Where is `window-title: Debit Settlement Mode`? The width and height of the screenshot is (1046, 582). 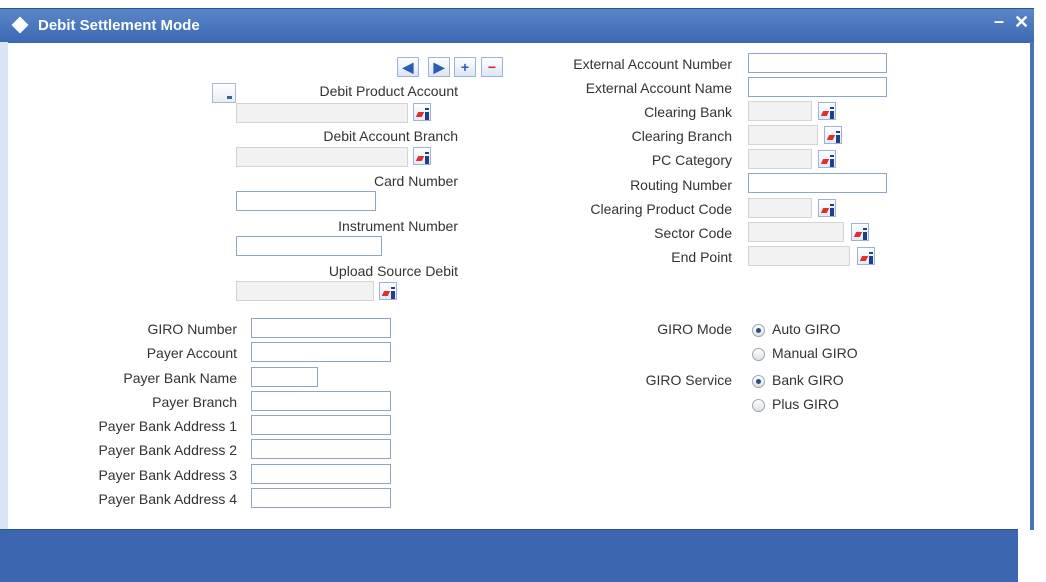
window-title: Debit Settlement Mode is located at coordinates (119, 25).